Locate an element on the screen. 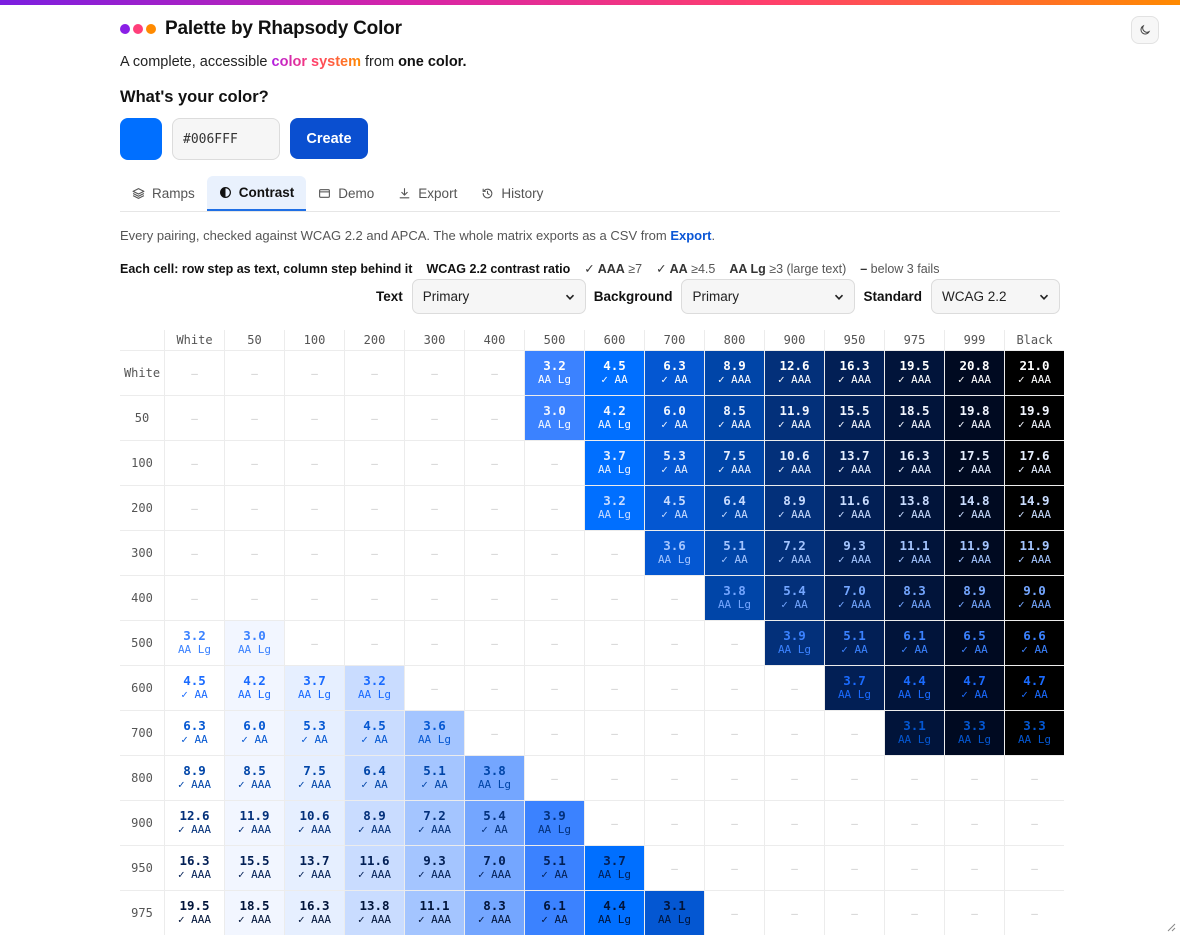 The image size is (1180, 935). contrast-ratio: 3.3 is located at coordinates (1034, 725).